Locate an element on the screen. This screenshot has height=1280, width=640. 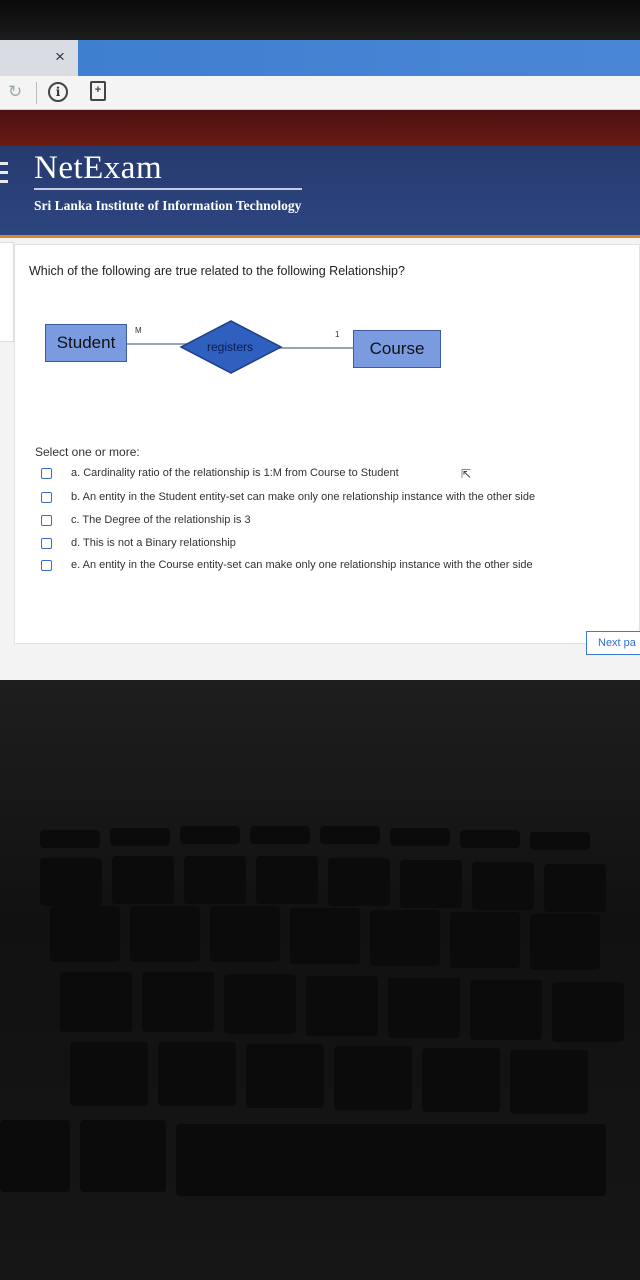
reload-icon: ↻ is located at coordinates (17, 92).